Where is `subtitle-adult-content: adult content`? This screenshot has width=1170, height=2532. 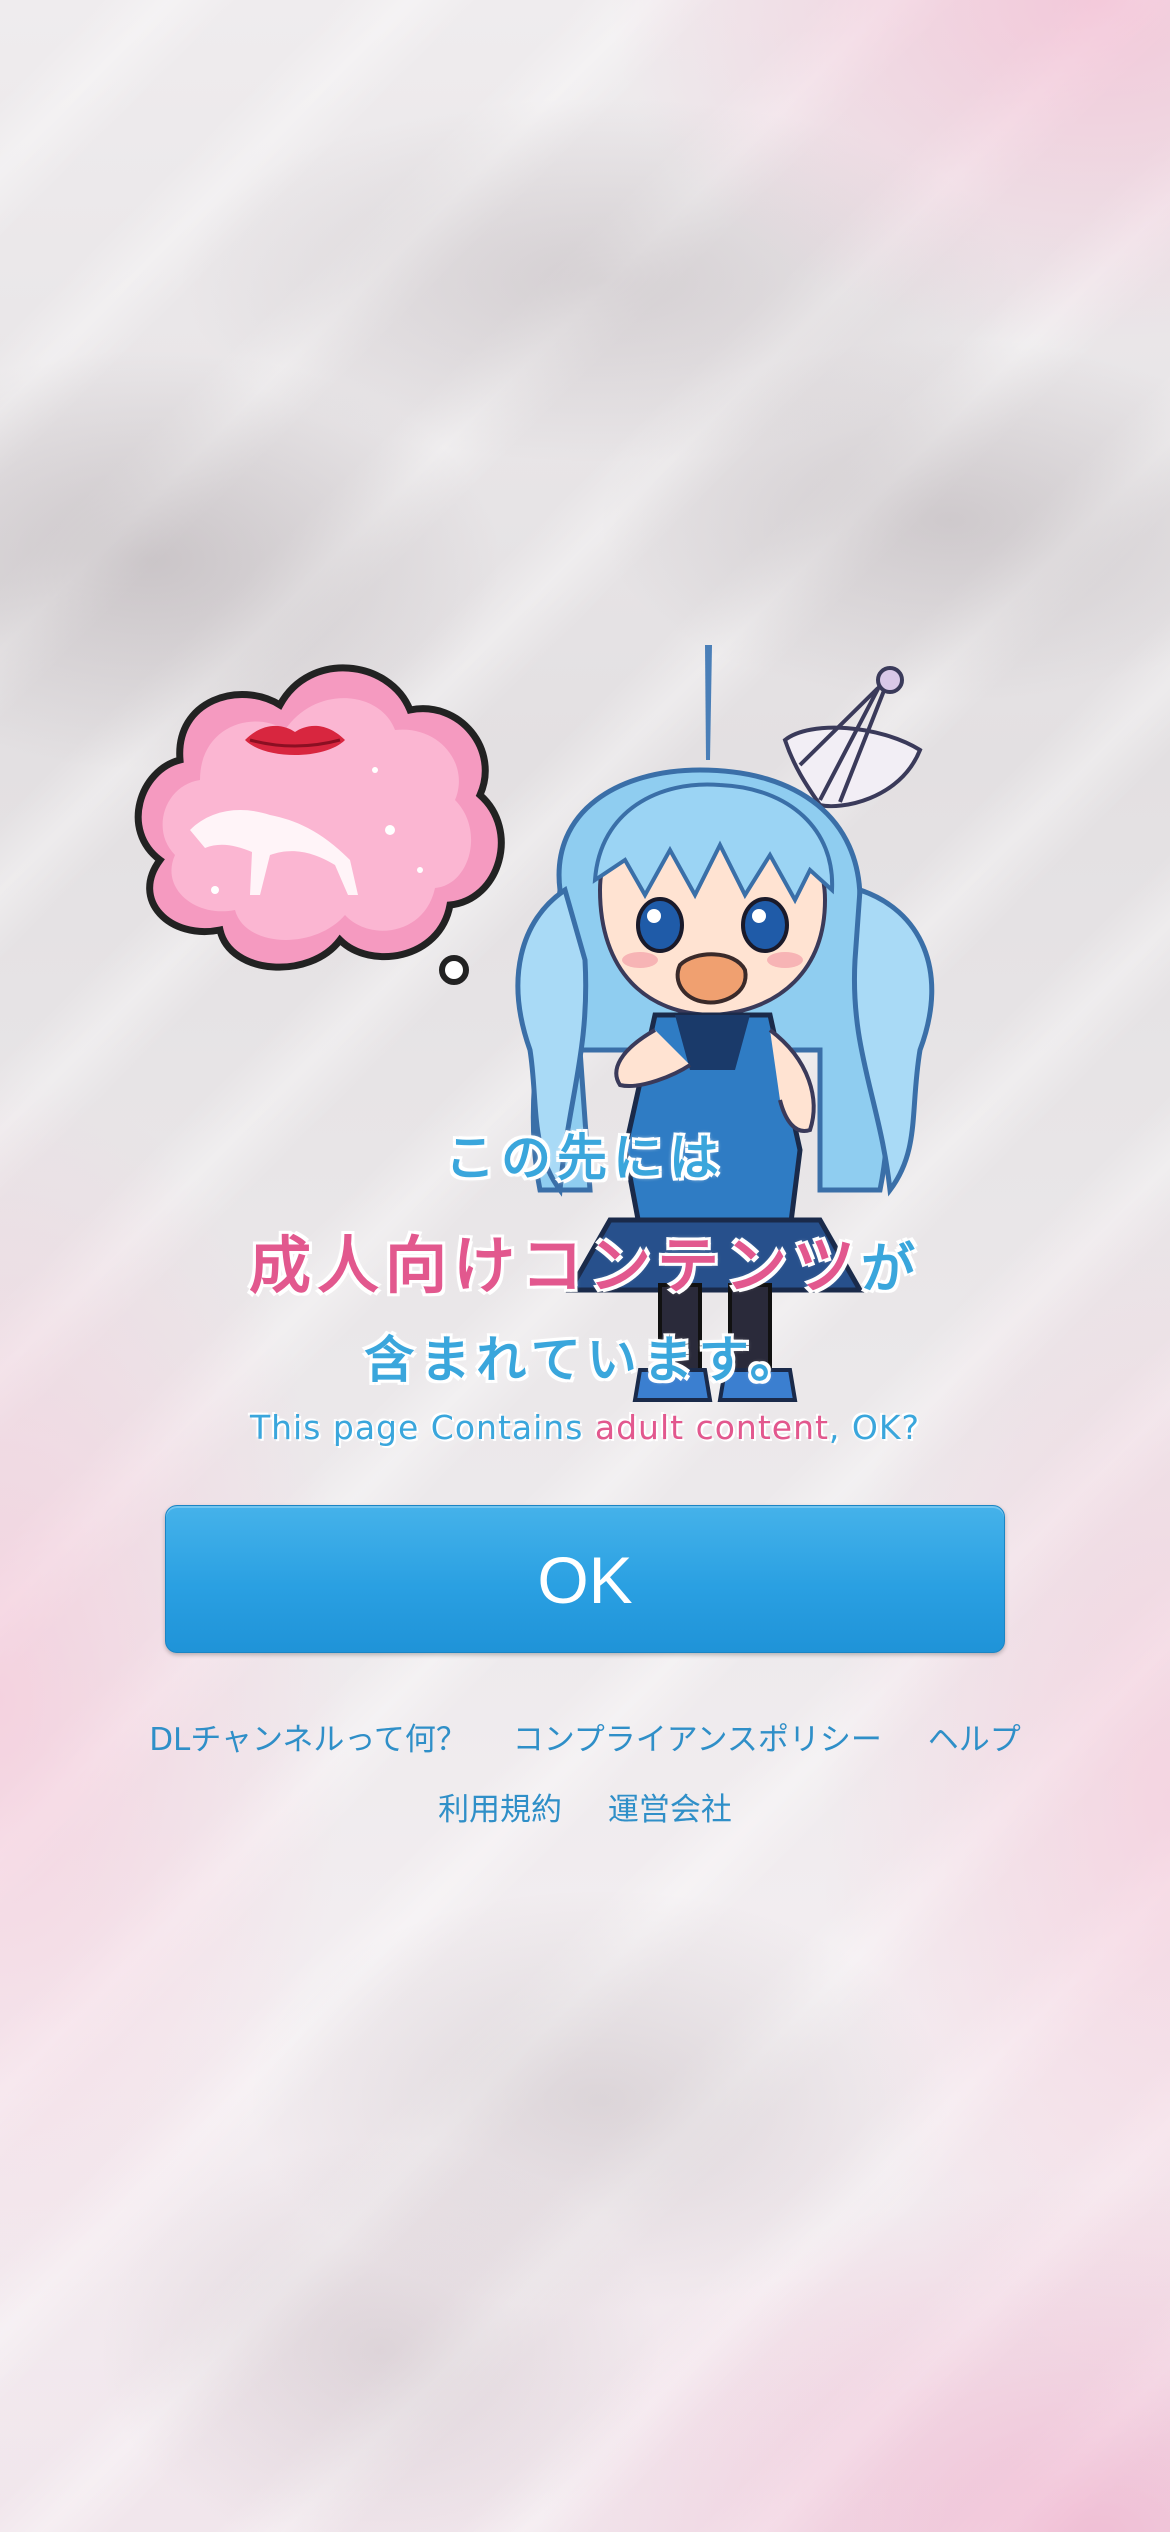
subtitle-adult-content: adult content is located at coordinates (711, 1427).